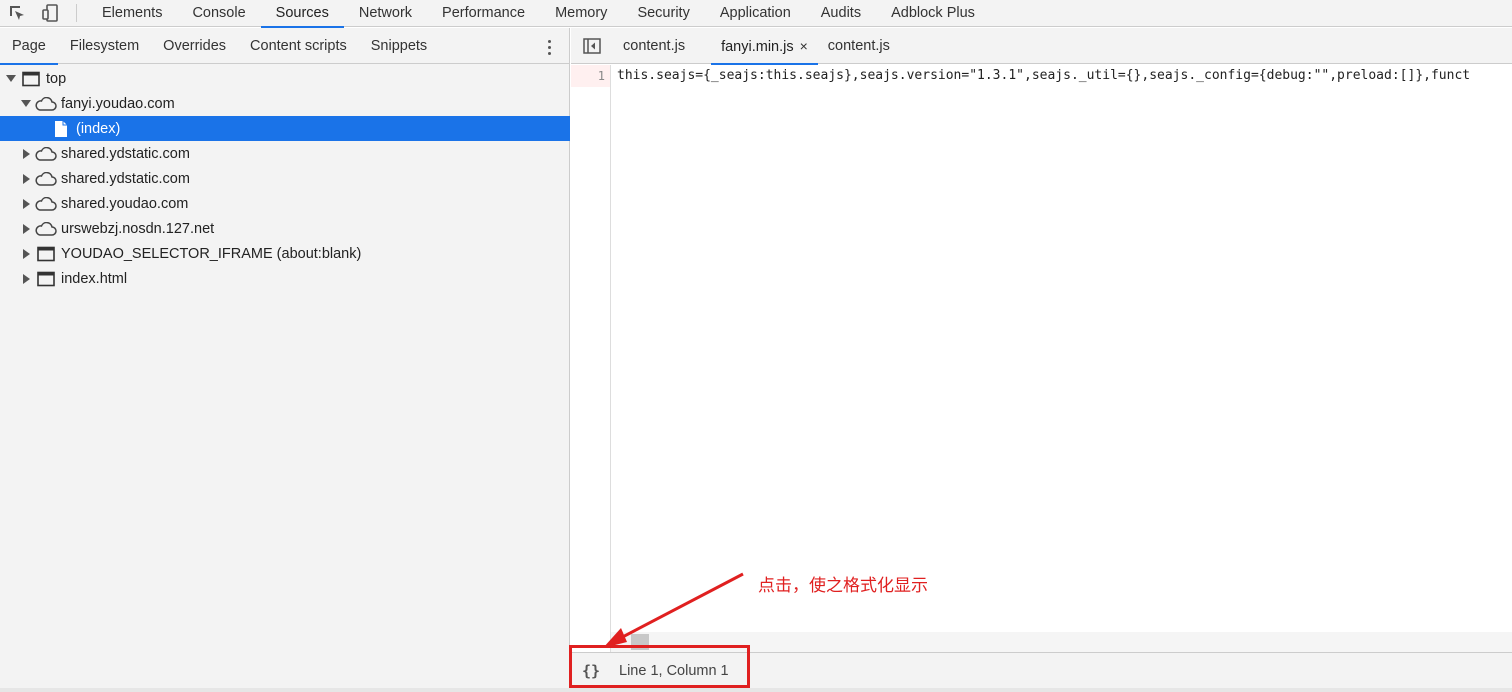 This screenshot has height=692, width=1512. I want to click on tab-adblock-plus: Adblock Plus, so click(933, 13).